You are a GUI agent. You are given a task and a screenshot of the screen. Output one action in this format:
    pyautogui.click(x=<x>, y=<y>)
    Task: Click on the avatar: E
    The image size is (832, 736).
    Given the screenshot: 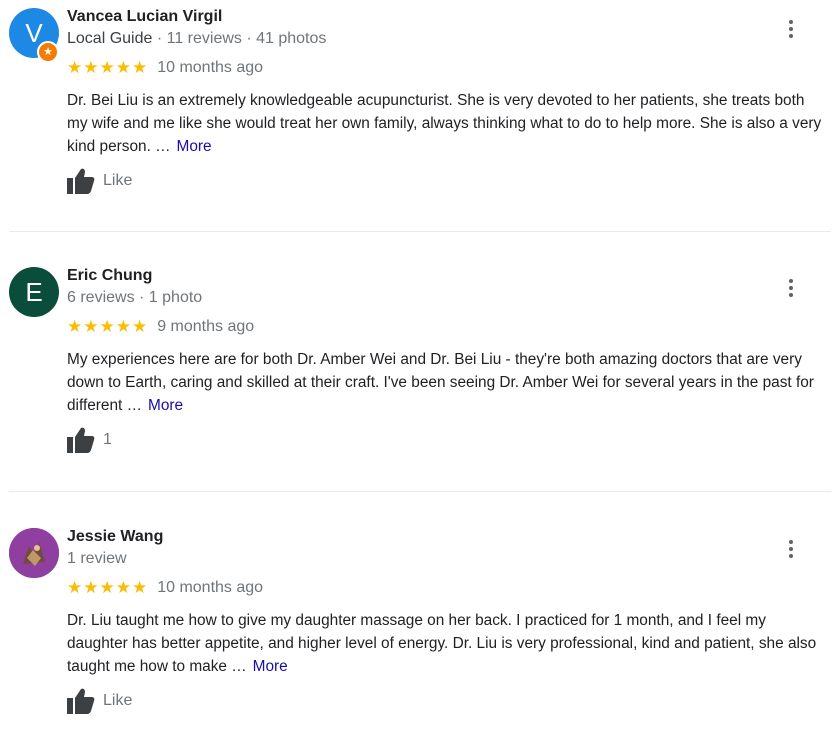 What is the action you would take?
    pyautogui.click(x=34, y=292)
    